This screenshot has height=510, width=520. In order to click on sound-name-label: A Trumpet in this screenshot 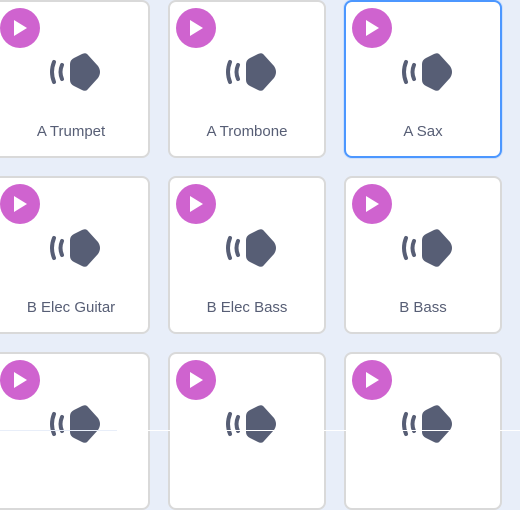, I will do `click(71, 131)`.